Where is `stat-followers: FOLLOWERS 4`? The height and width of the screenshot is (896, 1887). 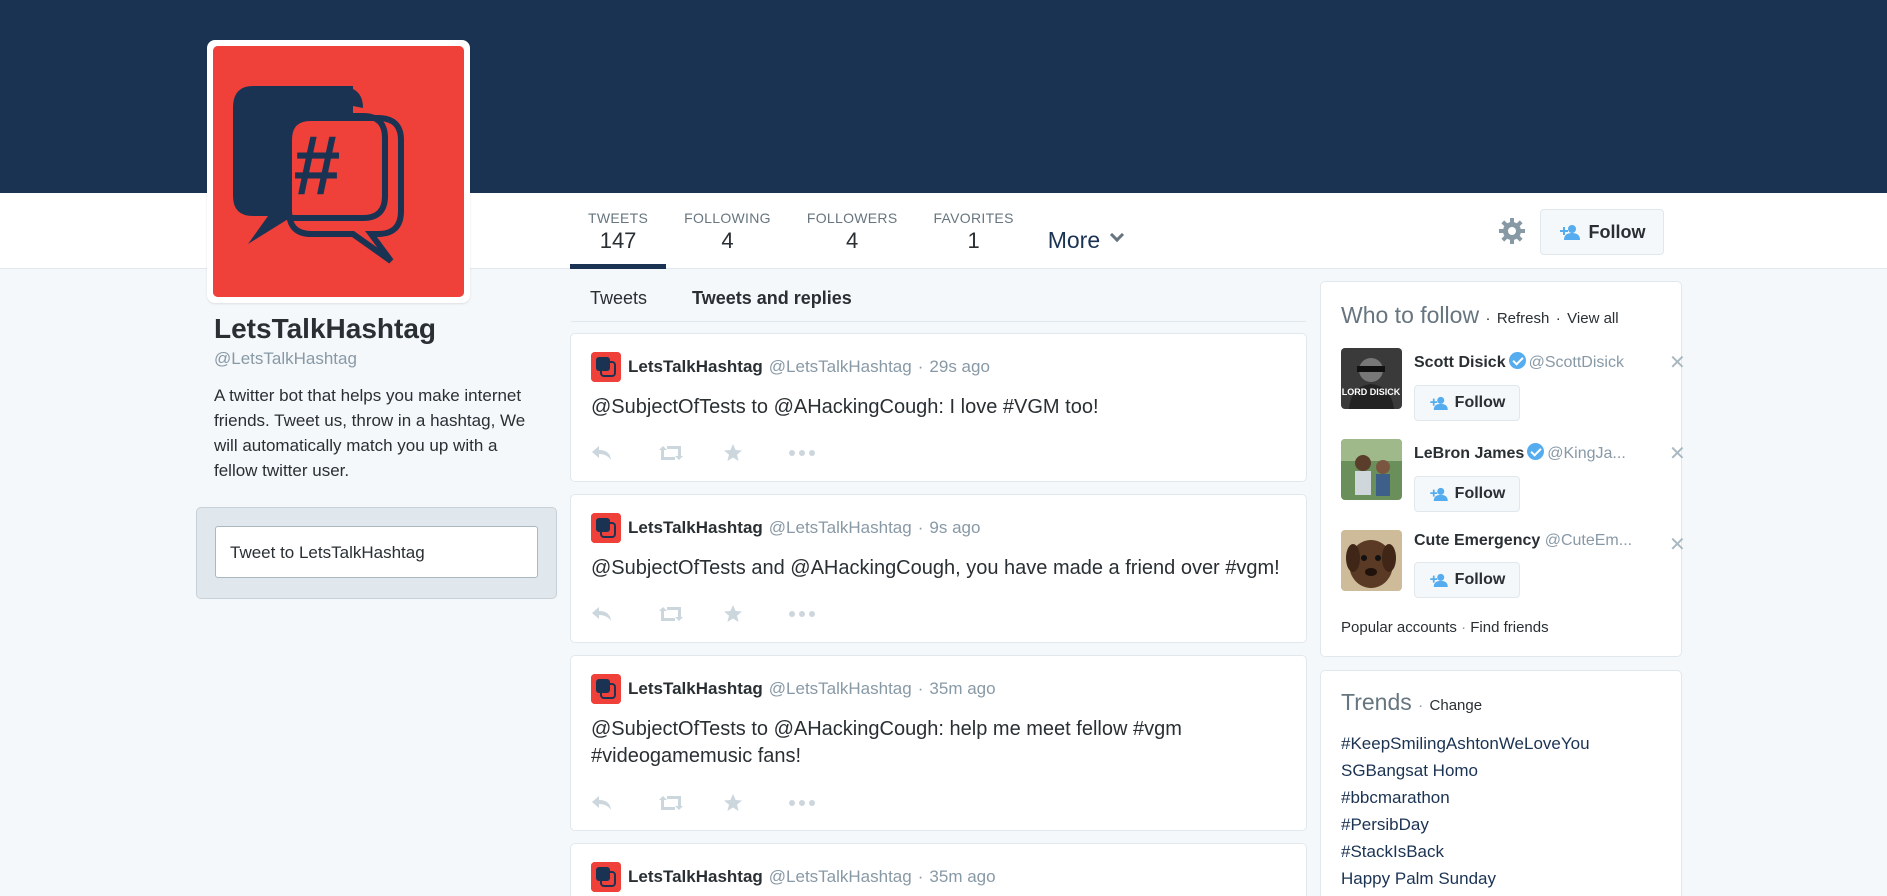
stat-followers: FOLLOWERS 4 is located at coordinates (852, 231).